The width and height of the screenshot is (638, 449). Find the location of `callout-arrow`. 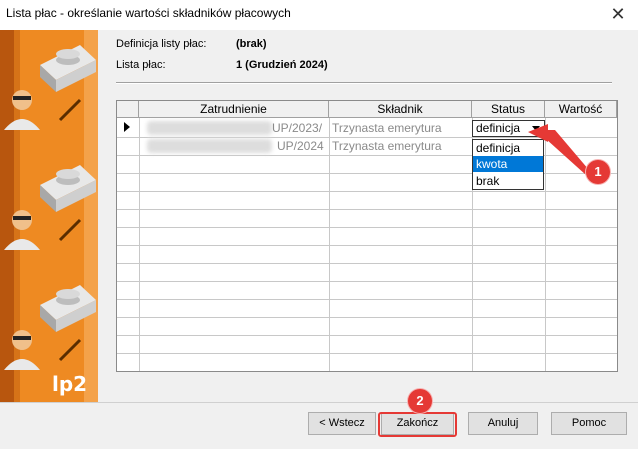

callout-arrow is located at coordinates (558, 149).